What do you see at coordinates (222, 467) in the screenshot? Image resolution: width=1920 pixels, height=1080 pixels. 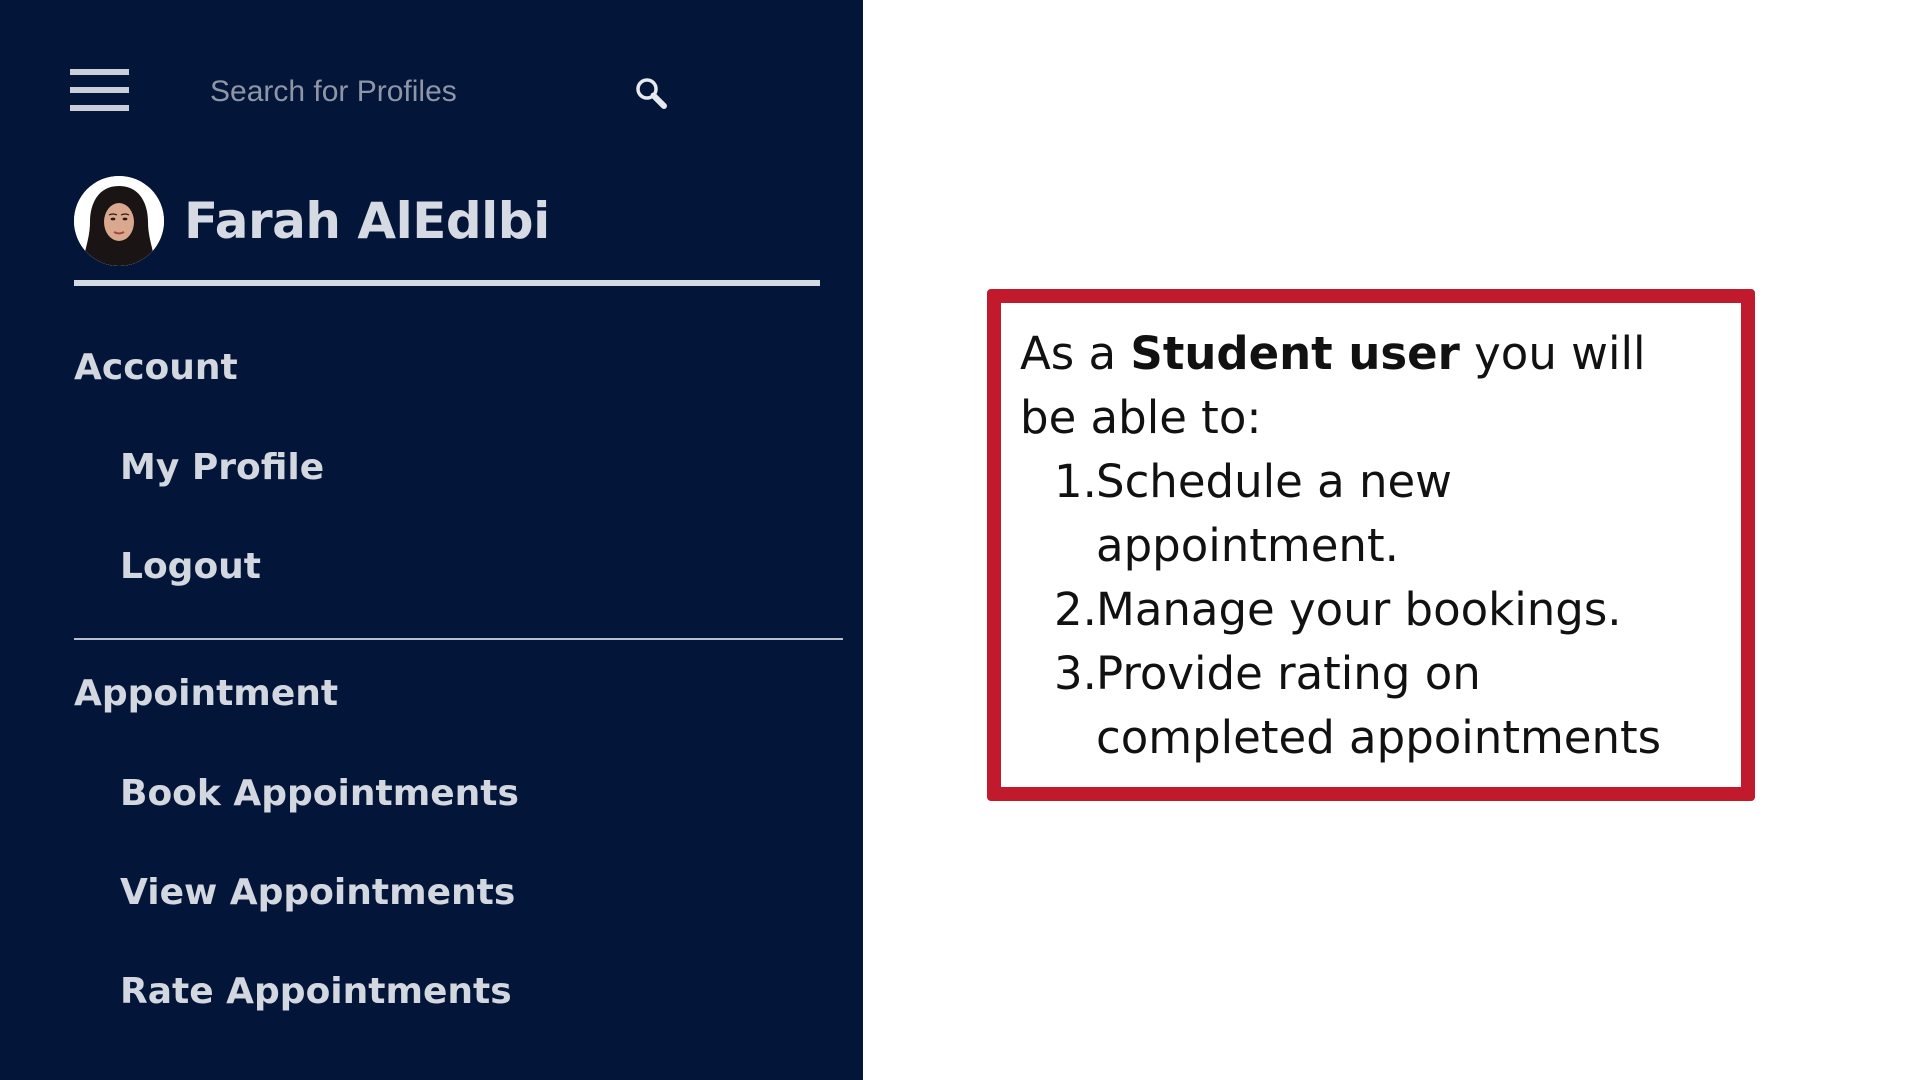 I see `sidebar-item-my-profile: My Profile` at bounding box center [222, 467].